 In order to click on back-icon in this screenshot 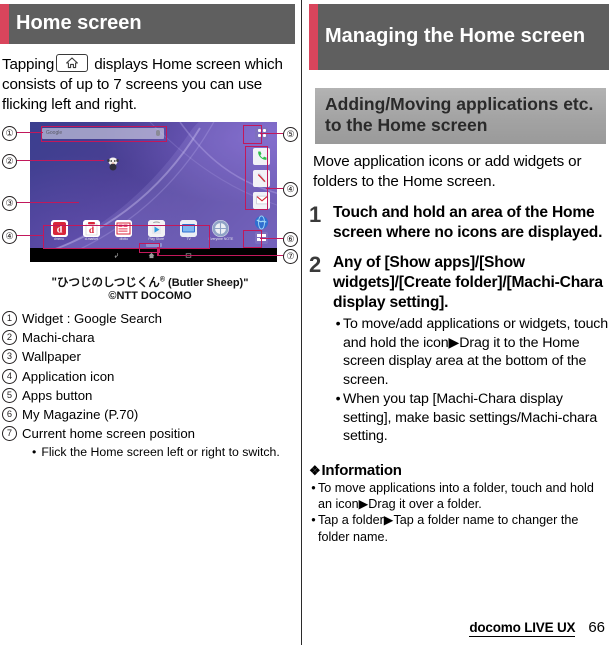, I will do `click(115, 255)`.